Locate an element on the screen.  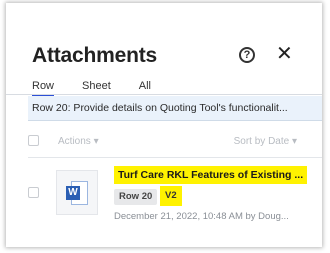
word-document-icon: W is located at coordinates (77, 192).